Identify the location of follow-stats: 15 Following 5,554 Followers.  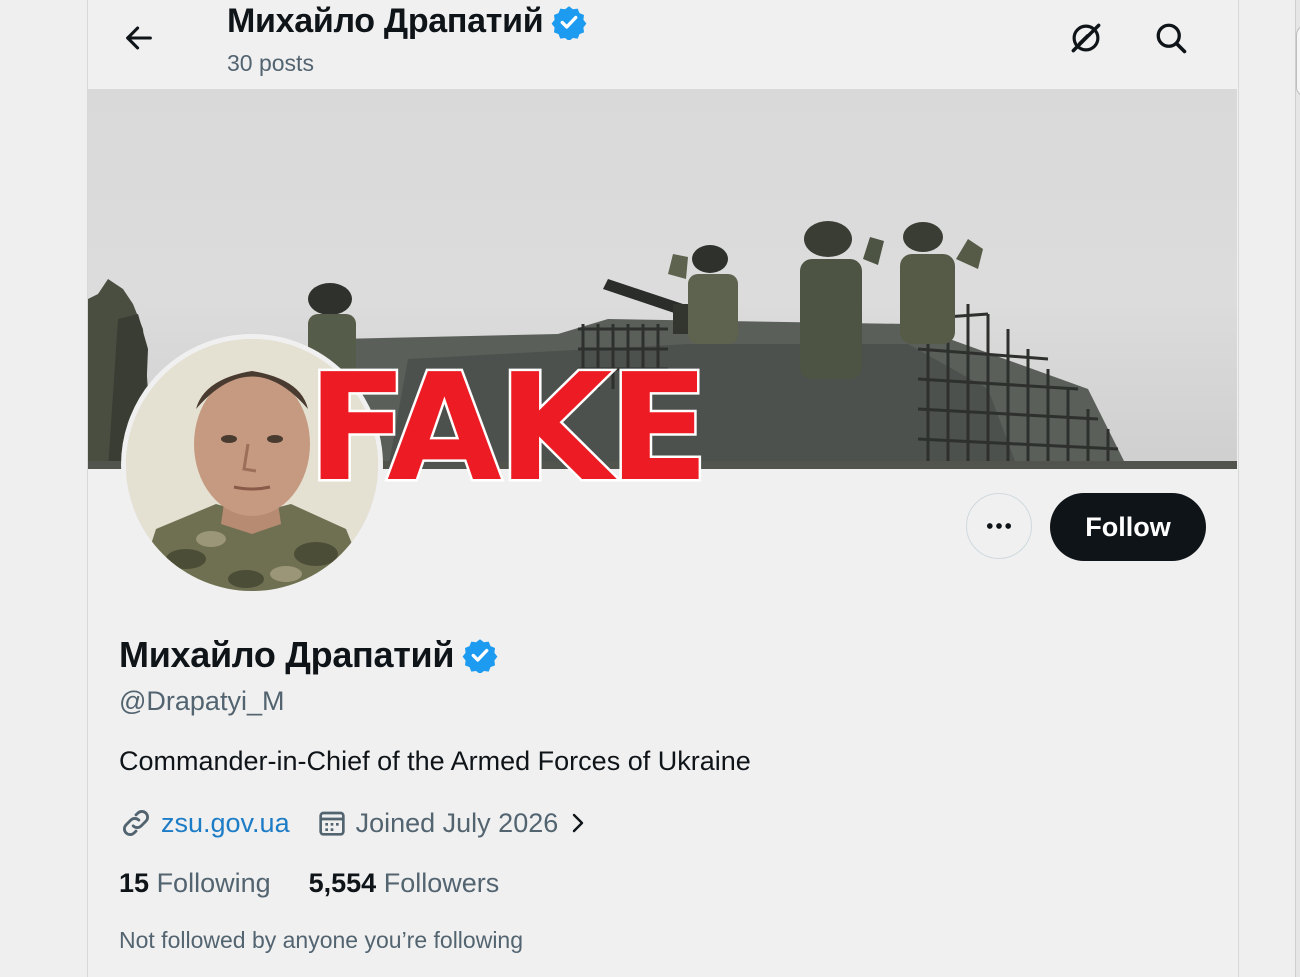
(309, 883).